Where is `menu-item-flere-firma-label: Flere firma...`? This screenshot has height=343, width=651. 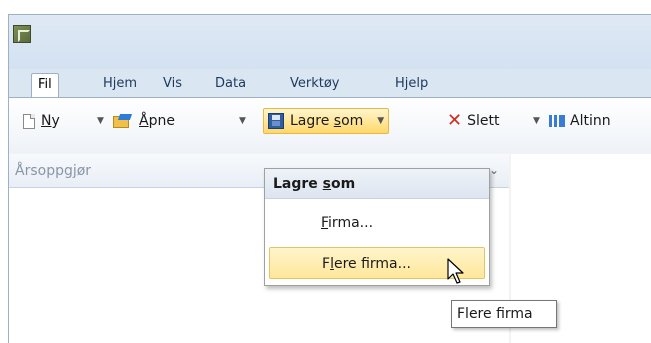 menu-item-flere-firma-label: Flere firma... is located at coordinates (366, 264).